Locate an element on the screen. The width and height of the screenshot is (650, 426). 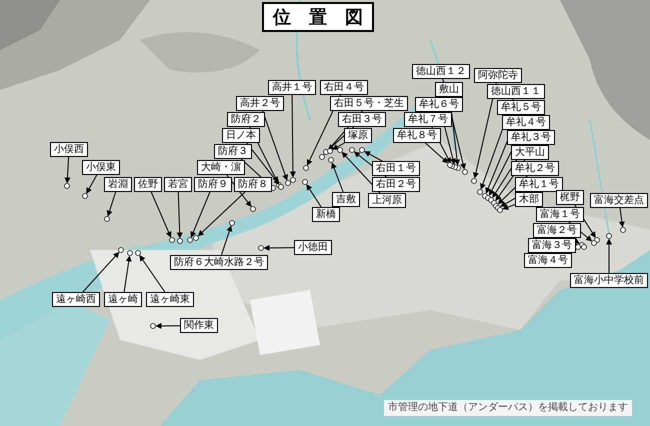
place-label: 阿弥陀寺 is located at coordinates (498, 75).